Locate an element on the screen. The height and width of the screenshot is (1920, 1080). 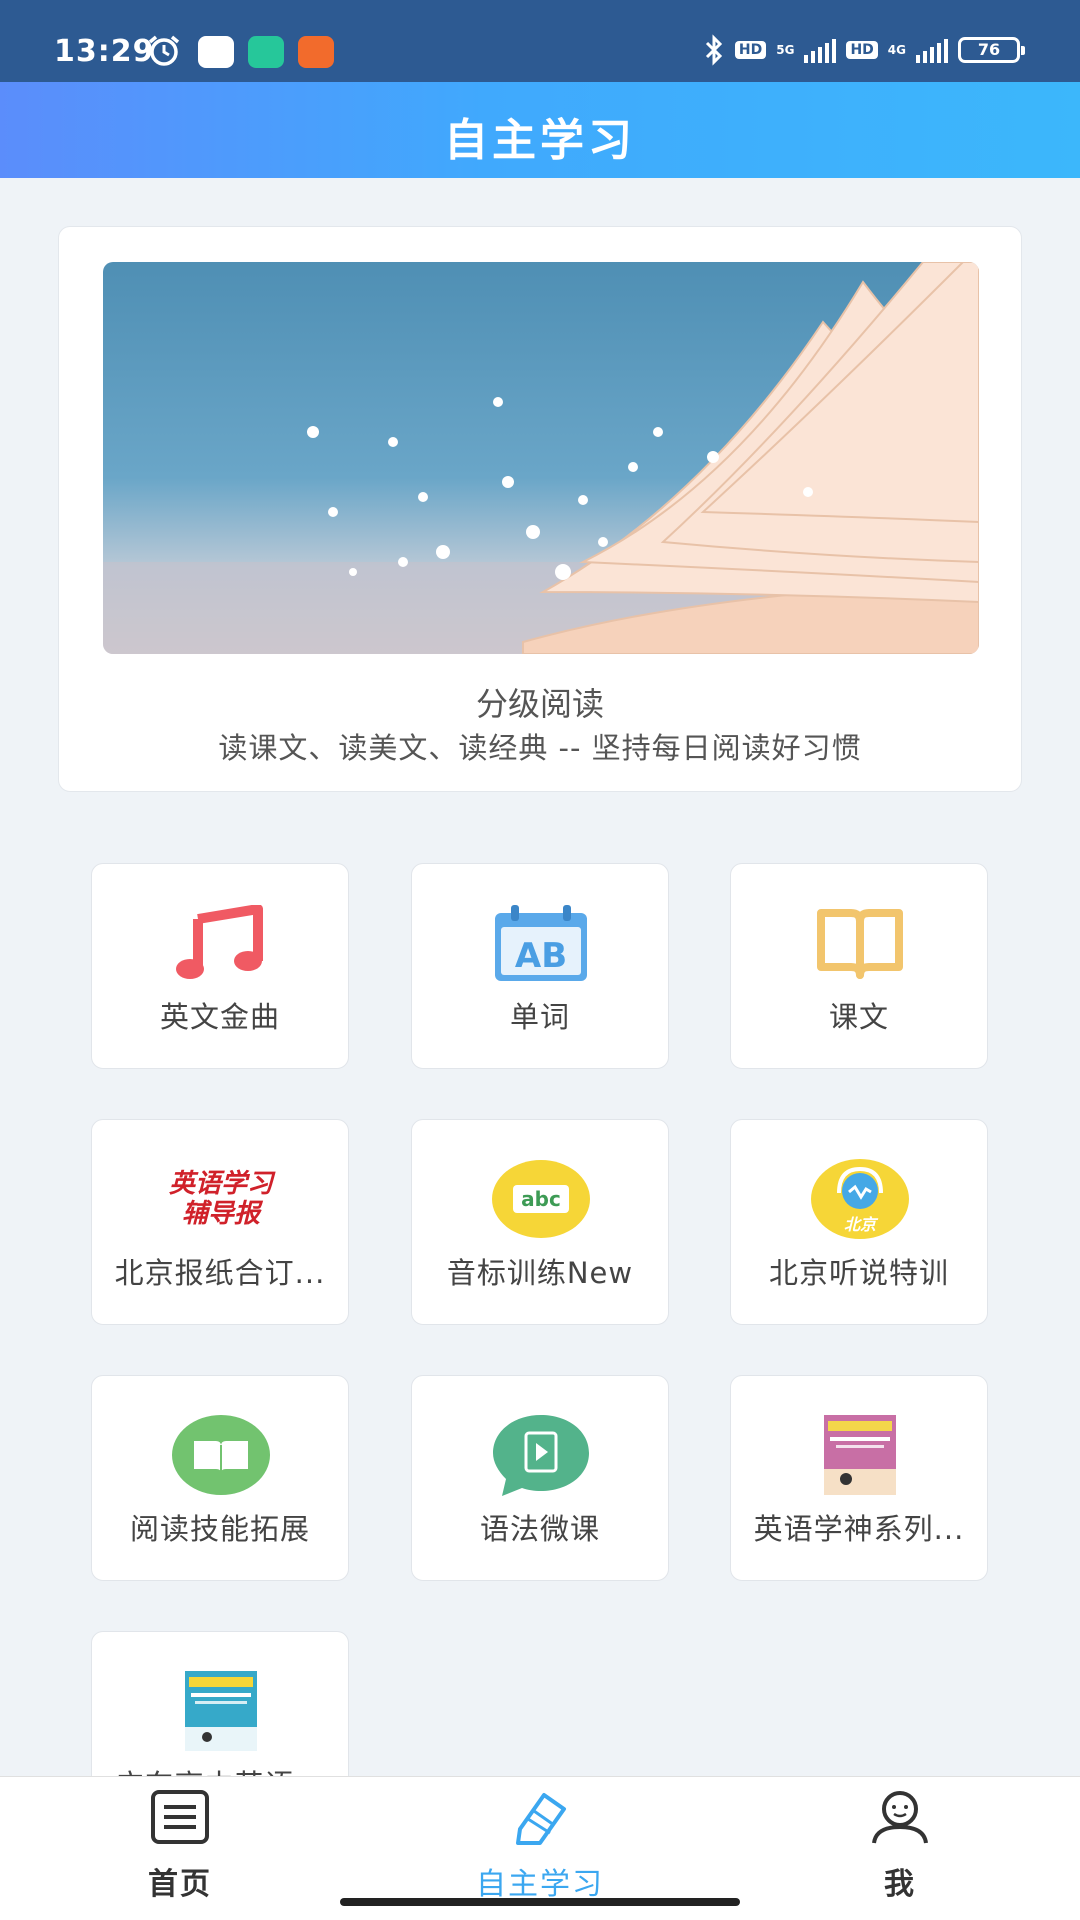
tile-label: 音标训练New is located at coordinates (540, 1273).